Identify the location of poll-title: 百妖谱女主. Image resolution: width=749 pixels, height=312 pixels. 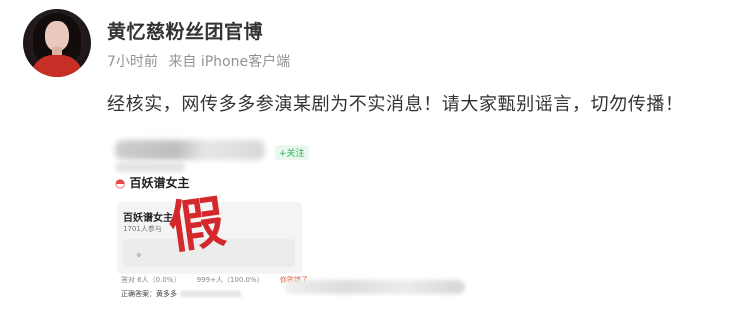
(148, 218).